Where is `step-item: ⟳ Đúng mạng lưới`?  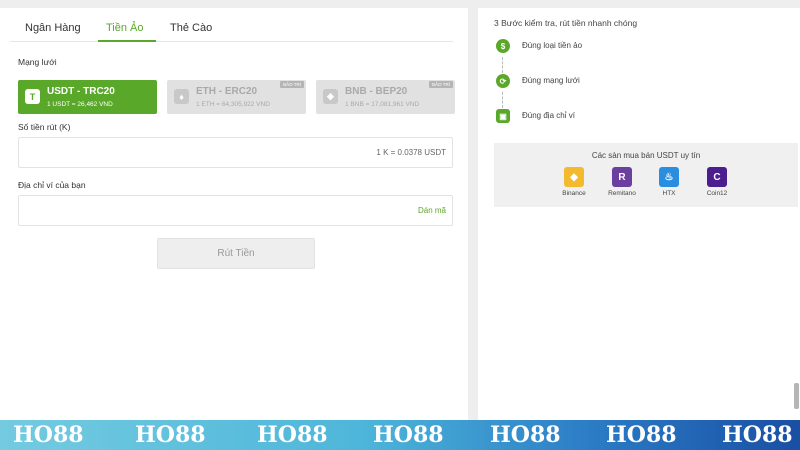
step-item: ⟳ Đúng mạng lưới is located at coordinates (621, 82).